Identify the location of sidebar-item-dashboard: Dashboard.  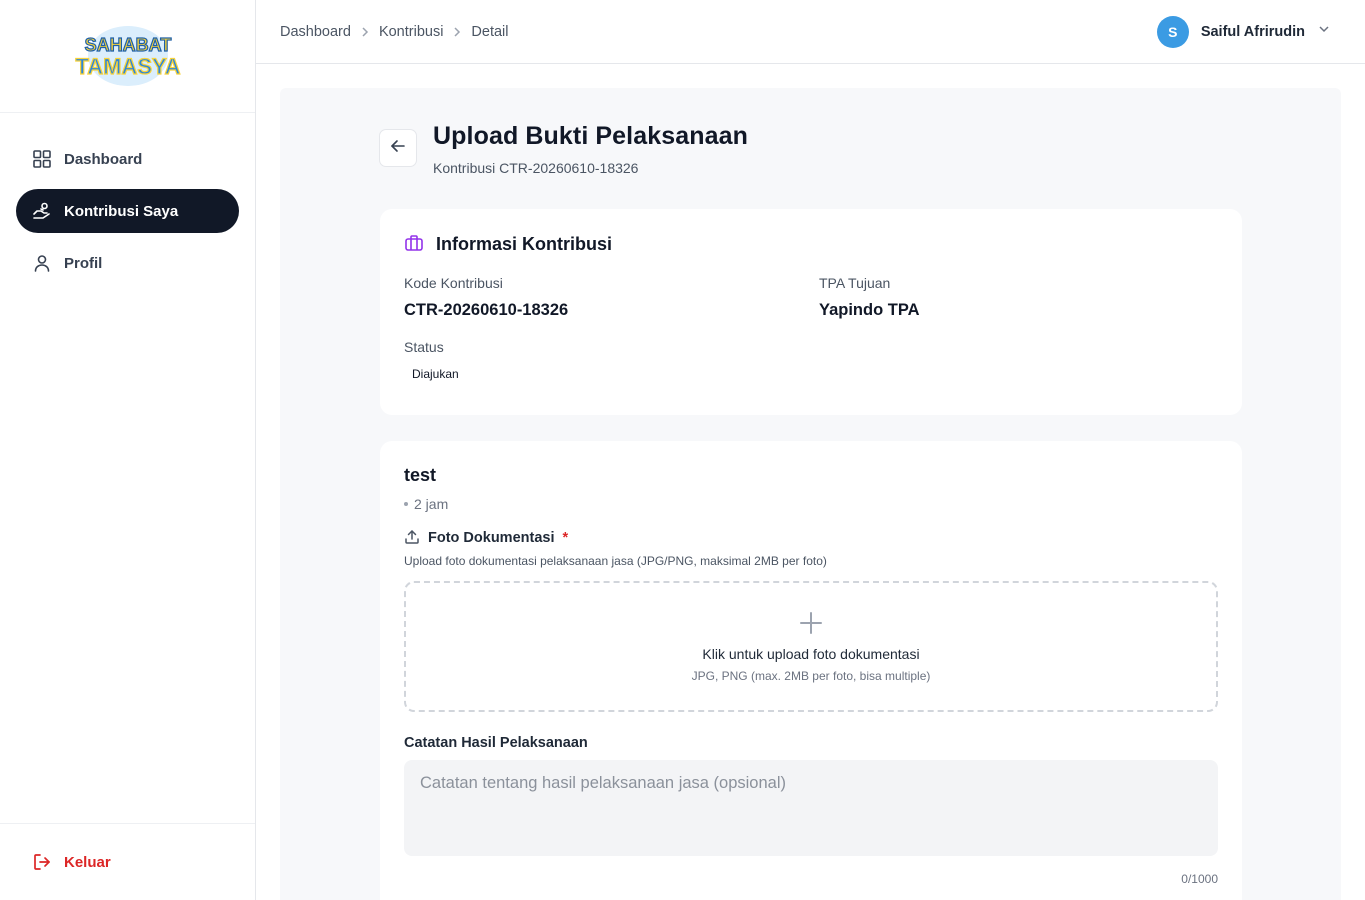
(127, 159).